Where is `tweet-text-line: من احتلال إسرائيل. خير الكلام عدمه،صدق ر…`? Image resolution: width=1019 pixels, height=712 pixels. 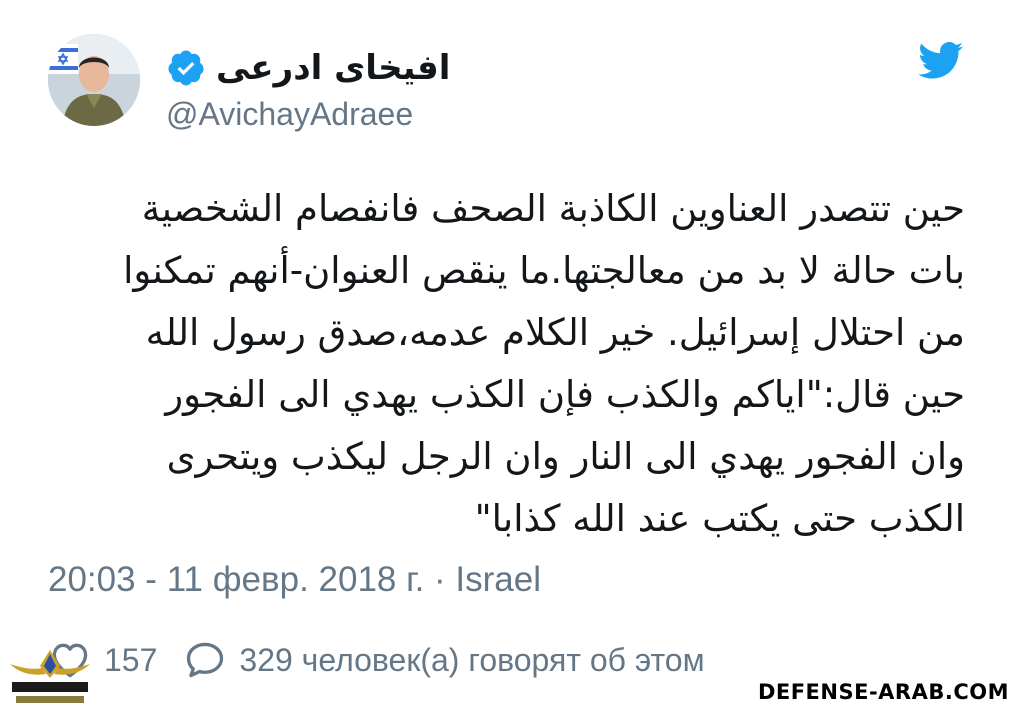
tweet-text-line: من احتلال إسرائيل. خير الكلام عدمه،صدق ر… is located at coordinates (555, 332).